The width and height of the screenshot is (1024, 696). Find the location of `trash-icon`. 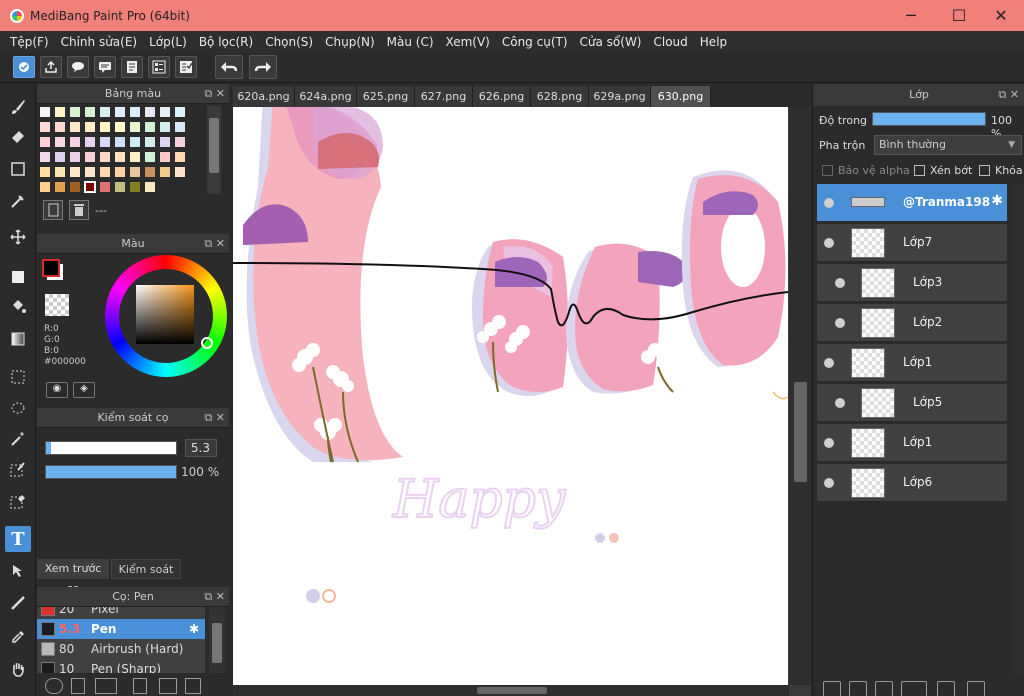

trash-icon is located at coordinates (79, 210).